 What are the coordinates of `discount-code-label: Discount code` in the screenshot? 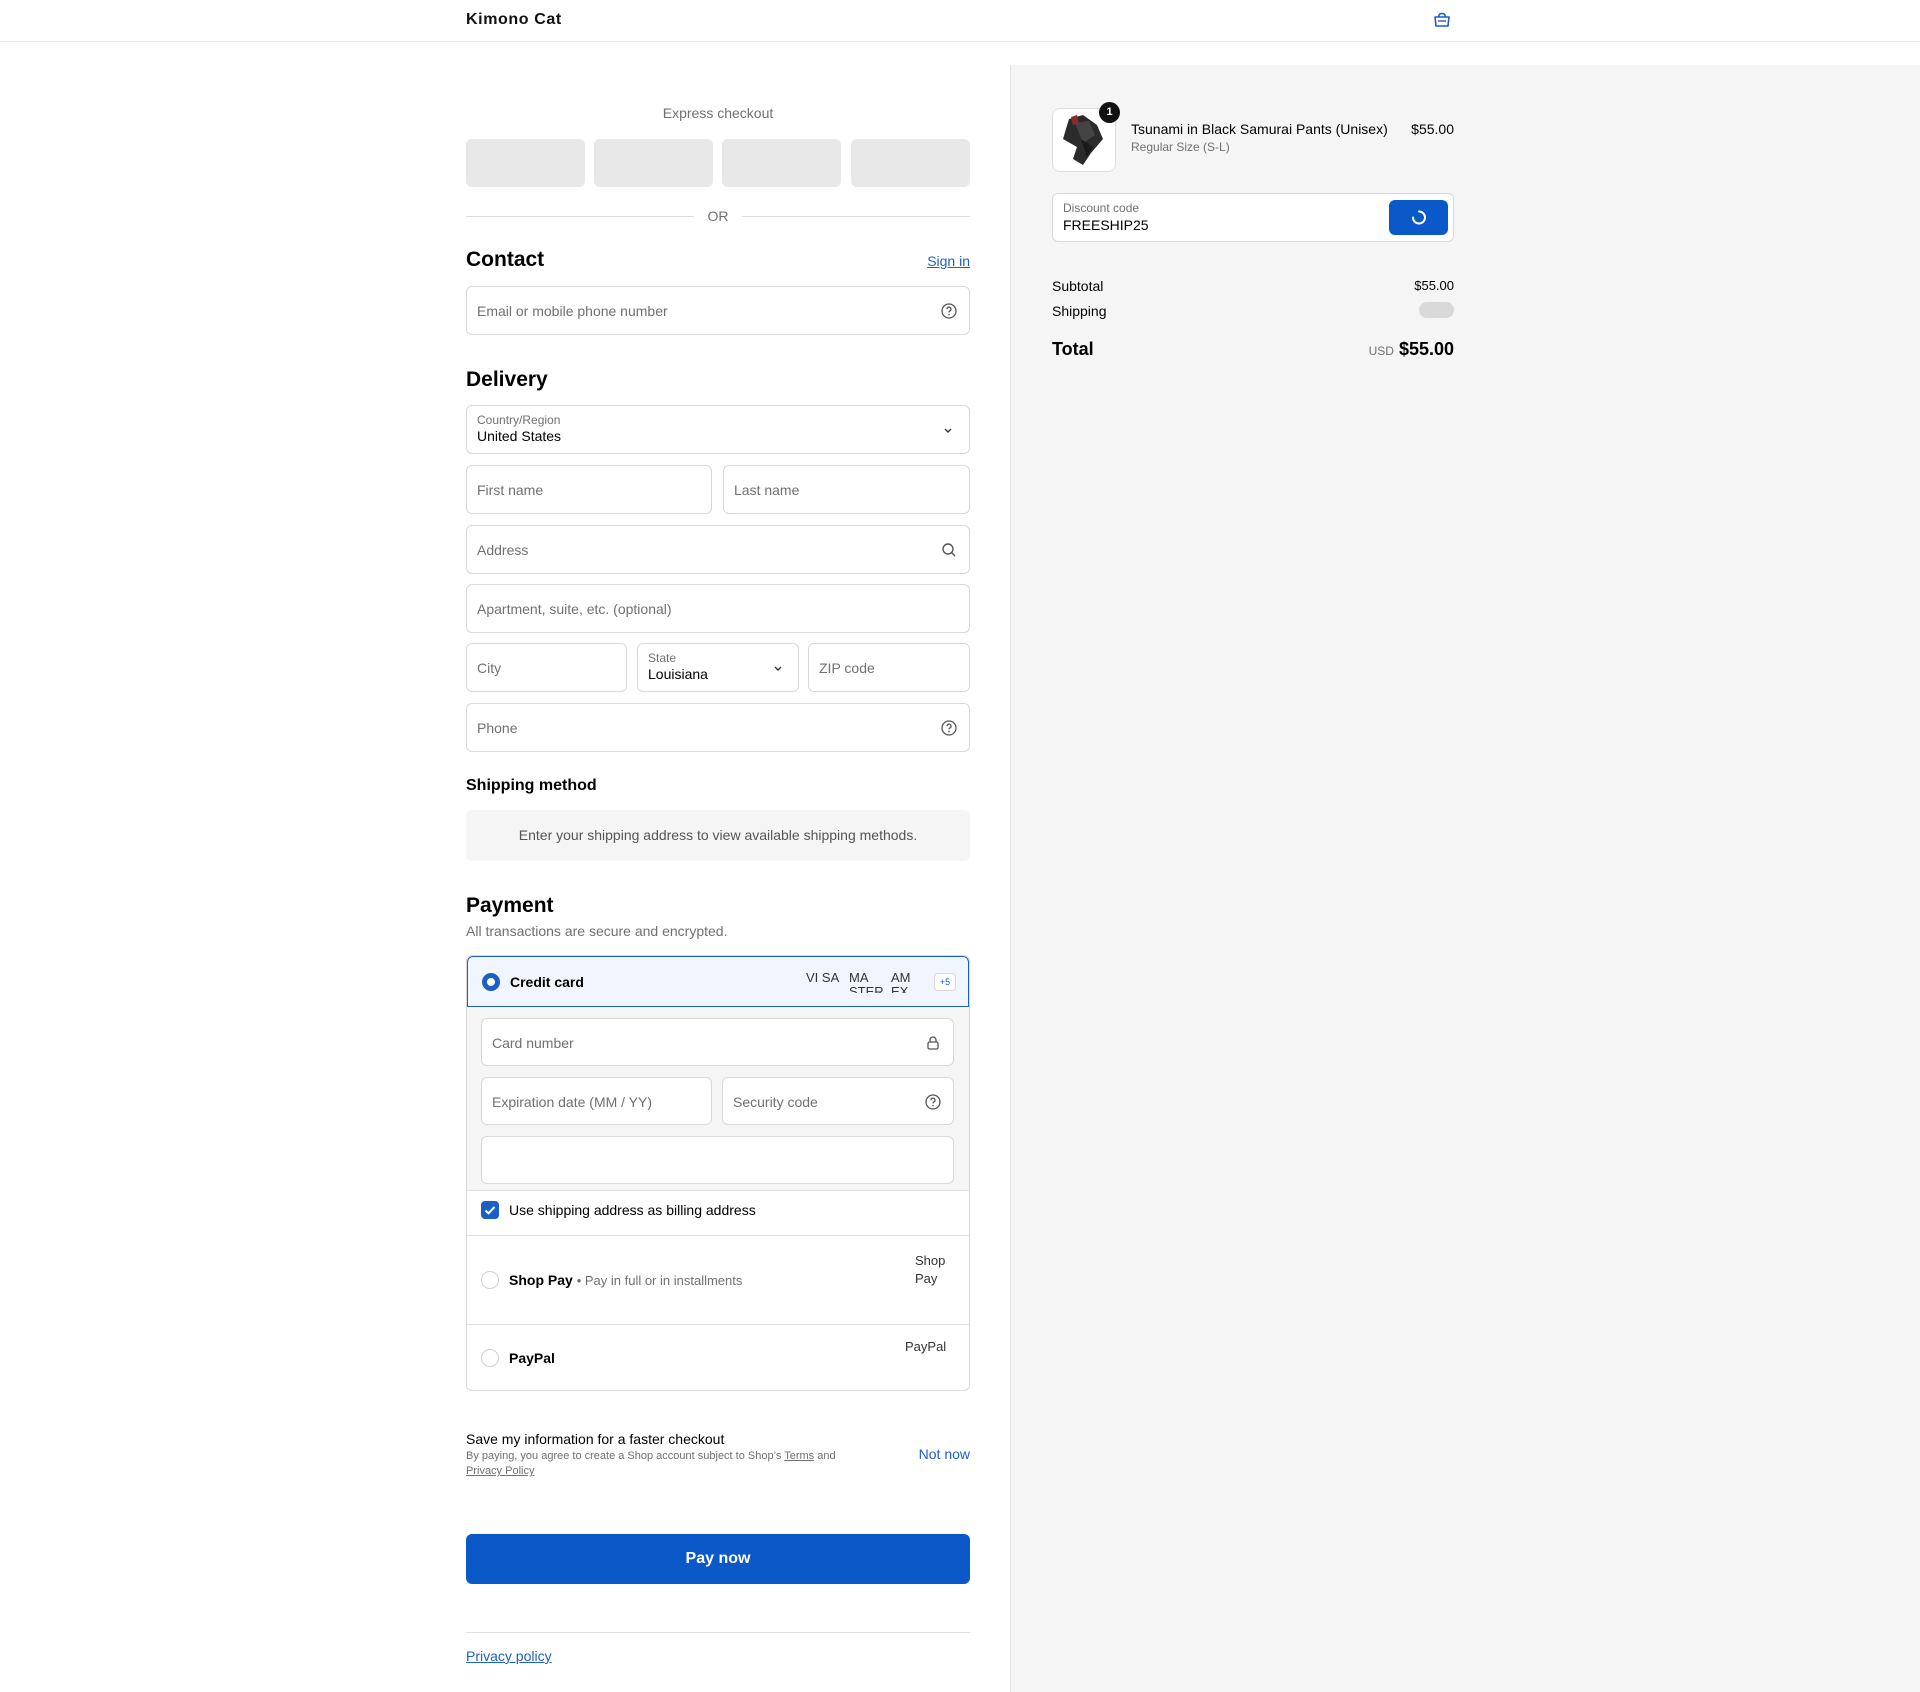 It's located at (1101, 208).